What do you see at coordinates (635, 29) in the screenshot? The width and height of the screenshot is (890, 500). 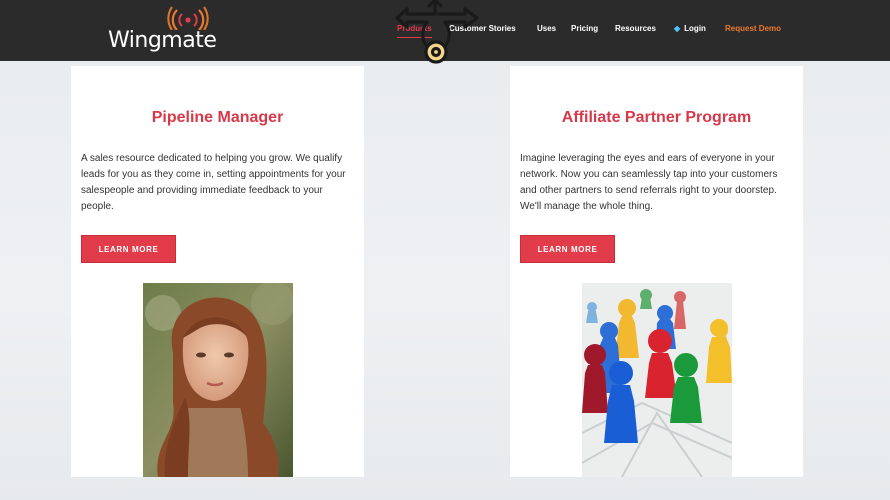 I see `nav-resources: Resources` at bounding box center [635, 29].